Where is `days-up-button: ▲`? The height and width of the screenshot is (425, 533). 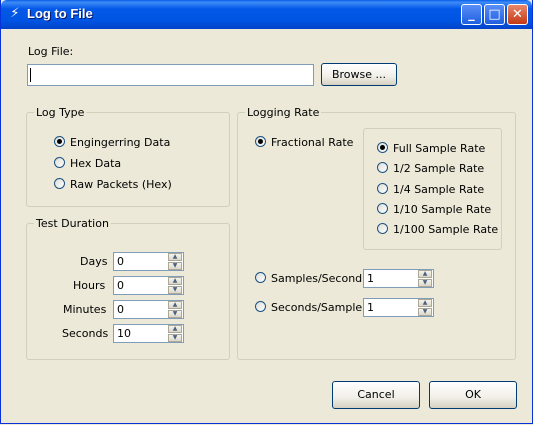
days-up-button: ▲ is located at coordinates (175, 257).